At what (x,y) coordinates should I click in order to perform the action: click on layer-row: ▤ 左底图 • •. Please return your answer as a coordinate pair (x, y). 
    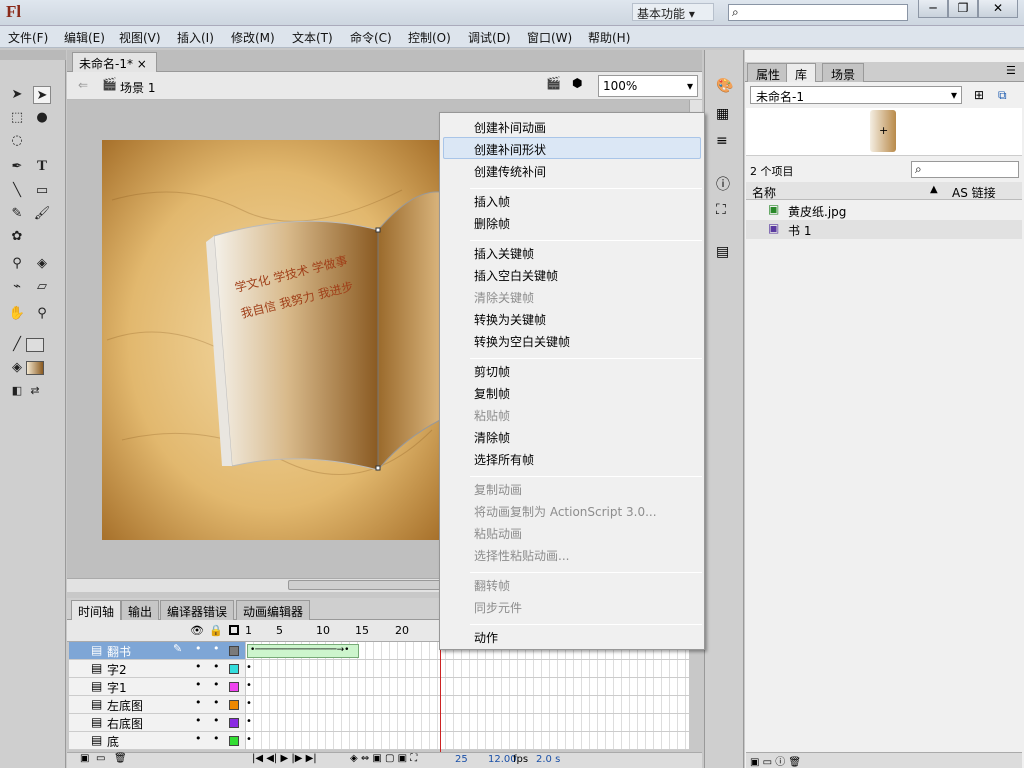
    Looking at the image, I should click on (157, 705).